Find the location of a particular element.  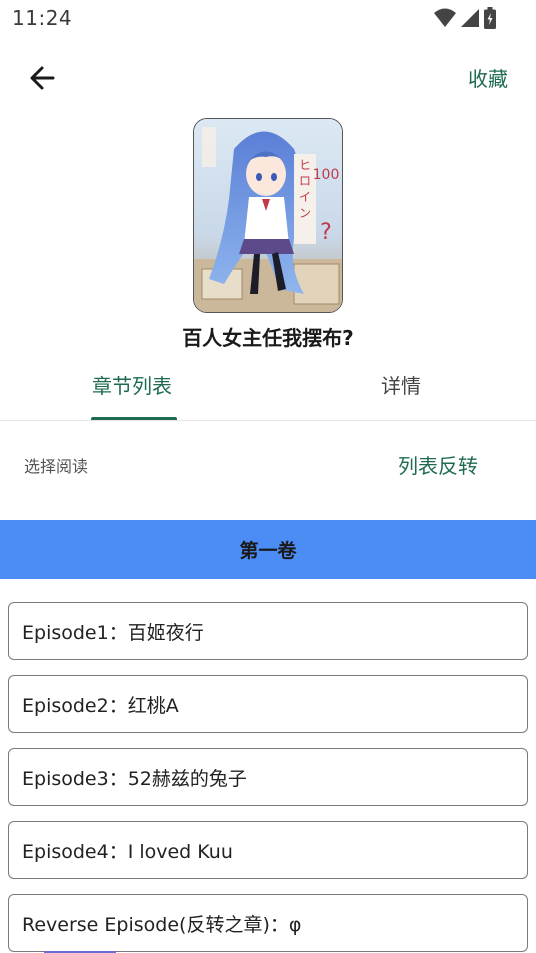

chapter-label: Episode1：百姬夜行 is located at coordinates (113, 632).